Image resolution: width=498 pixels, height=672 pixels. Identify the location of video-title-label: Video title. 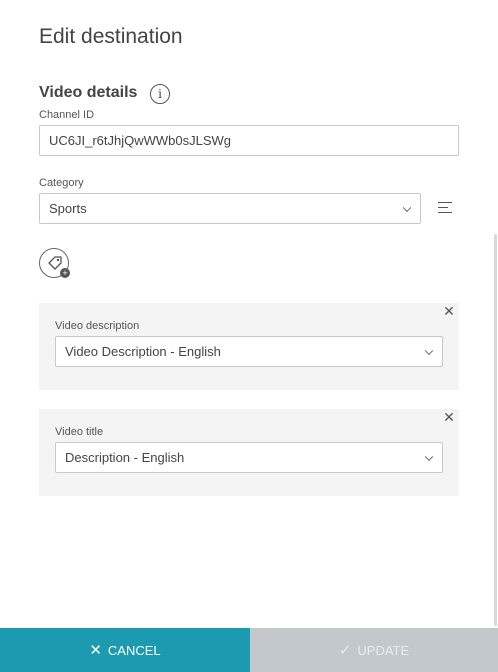
(79, 432).